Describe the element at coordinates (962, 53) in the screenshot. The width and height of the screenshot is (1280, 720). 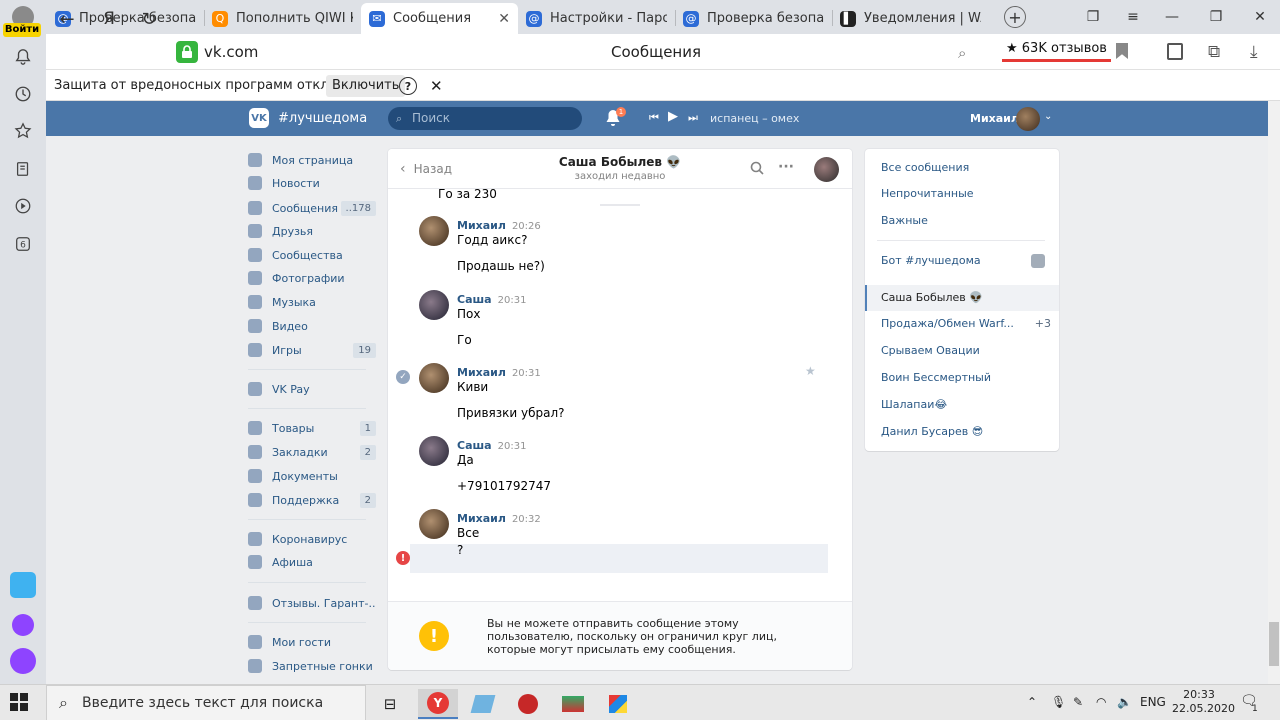
I see `search-page-icon: ⌕` at that location.